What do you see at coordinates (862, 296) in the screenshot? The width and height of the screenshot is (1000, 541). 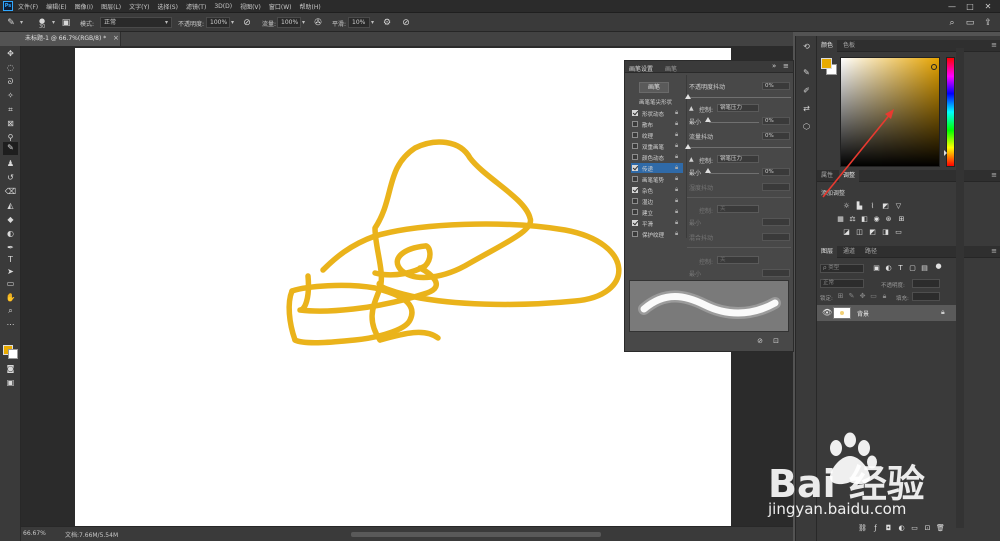 I see `lock-move-icon: ✥` at bounding box center [862, 296].